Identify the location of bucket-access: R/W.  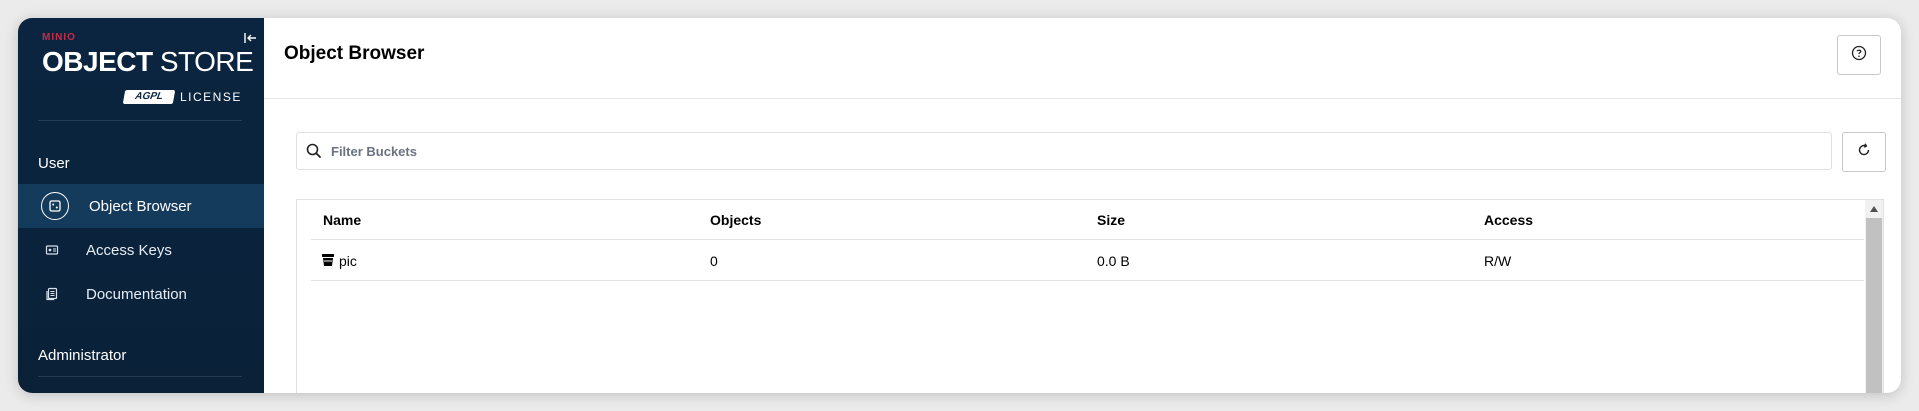
(1498, 261).